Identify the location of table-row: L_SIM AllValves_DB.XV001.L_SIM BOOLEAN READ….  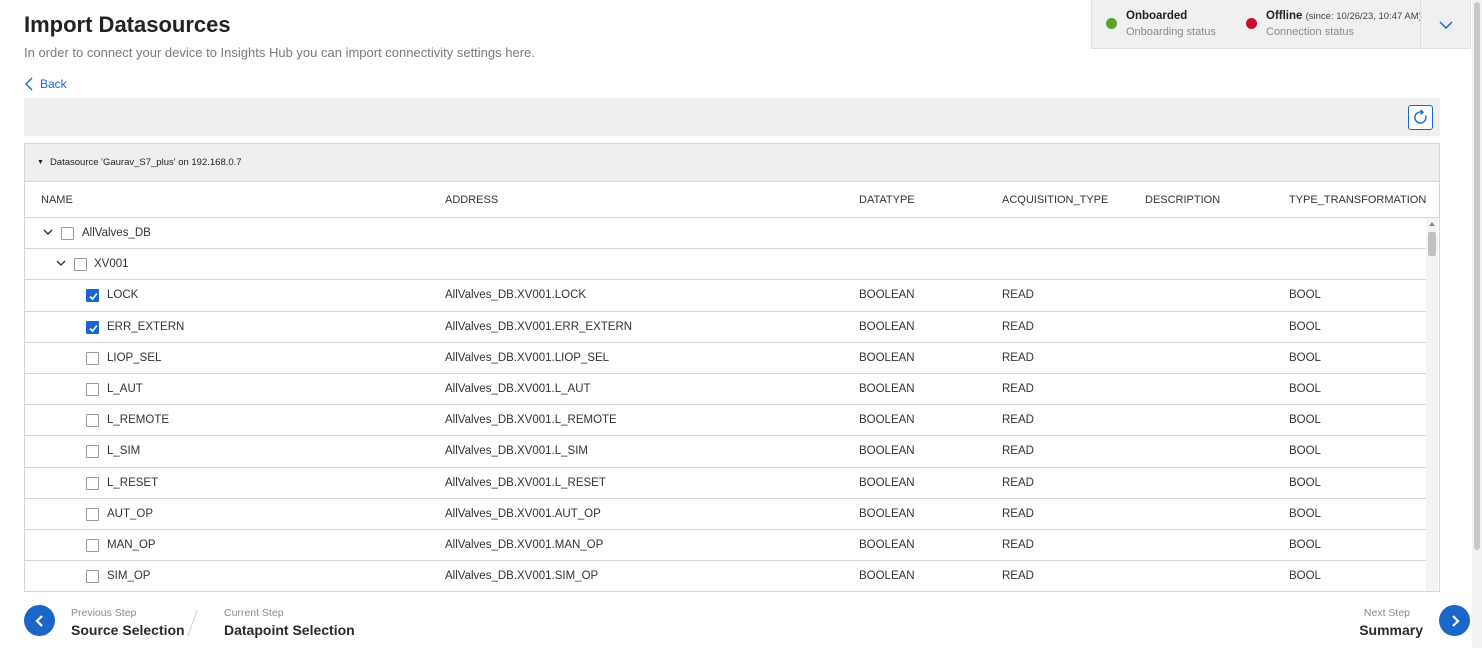
(725, 452).